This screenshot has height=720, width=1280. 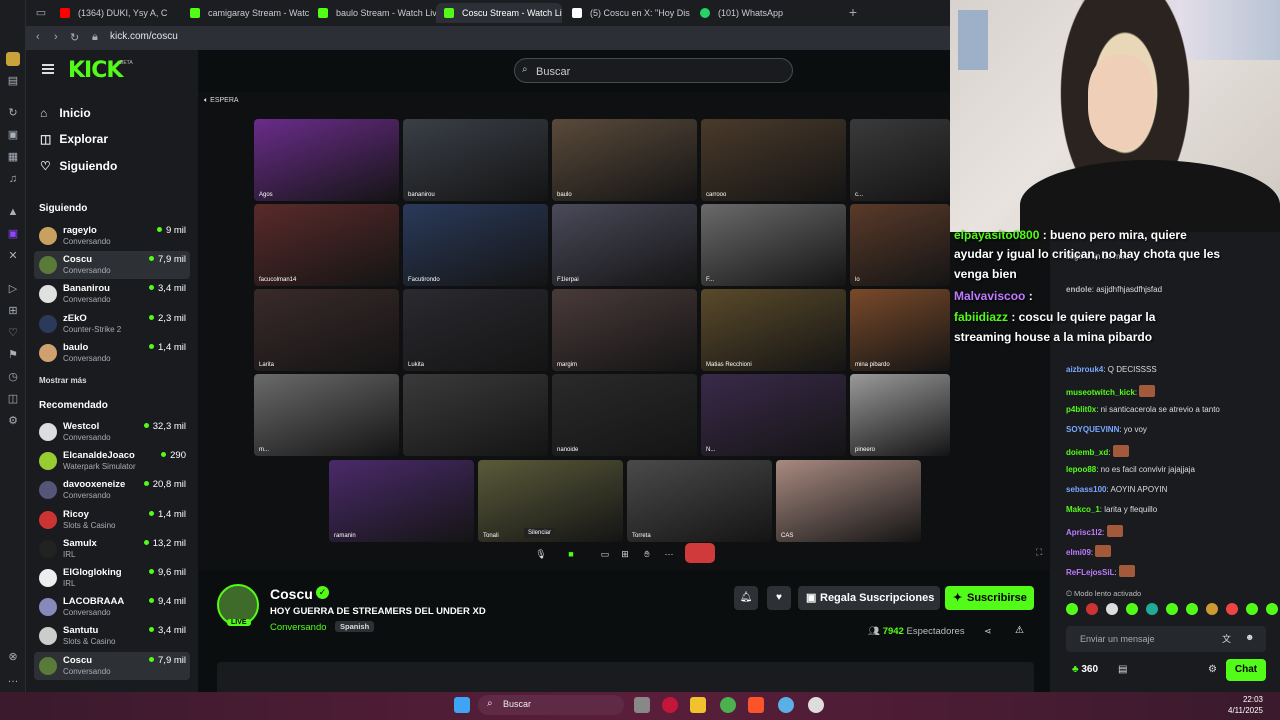 I want to click on chat-username: doiemb_xd, so click(x=1087, y=452).